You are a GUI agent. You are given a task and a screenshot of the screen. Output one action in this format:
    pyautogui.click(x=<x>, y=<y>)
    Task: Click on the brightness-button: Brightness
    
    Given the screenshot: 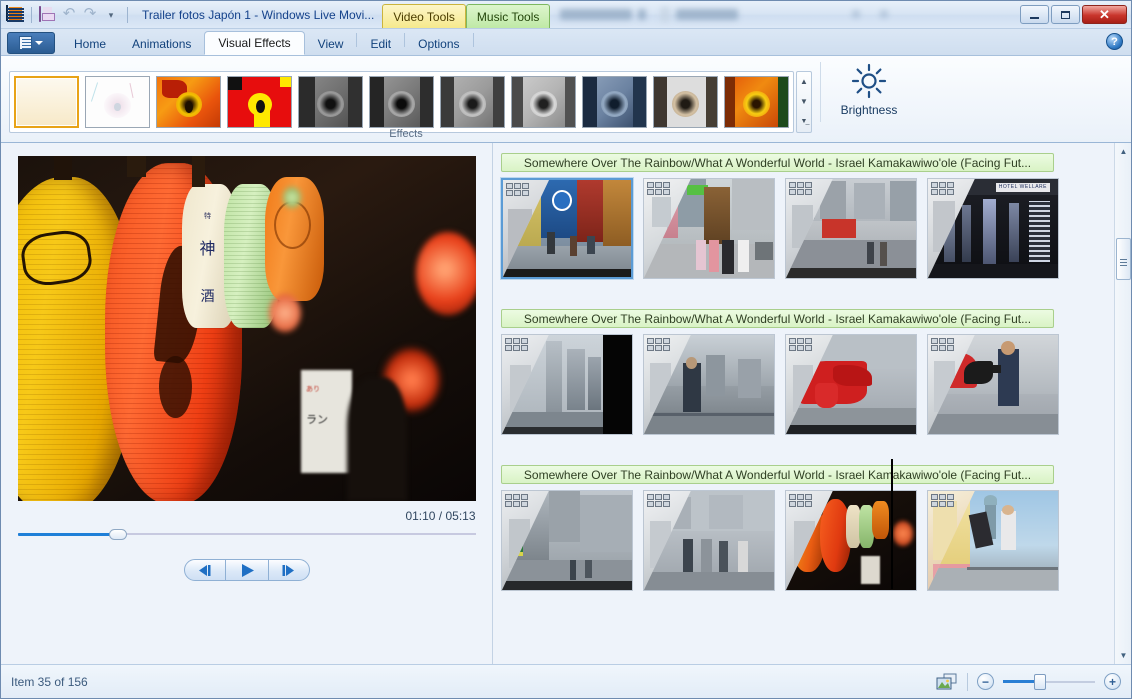 What is the action you would take?
    pyautogui.click(x=869, y=99)
    